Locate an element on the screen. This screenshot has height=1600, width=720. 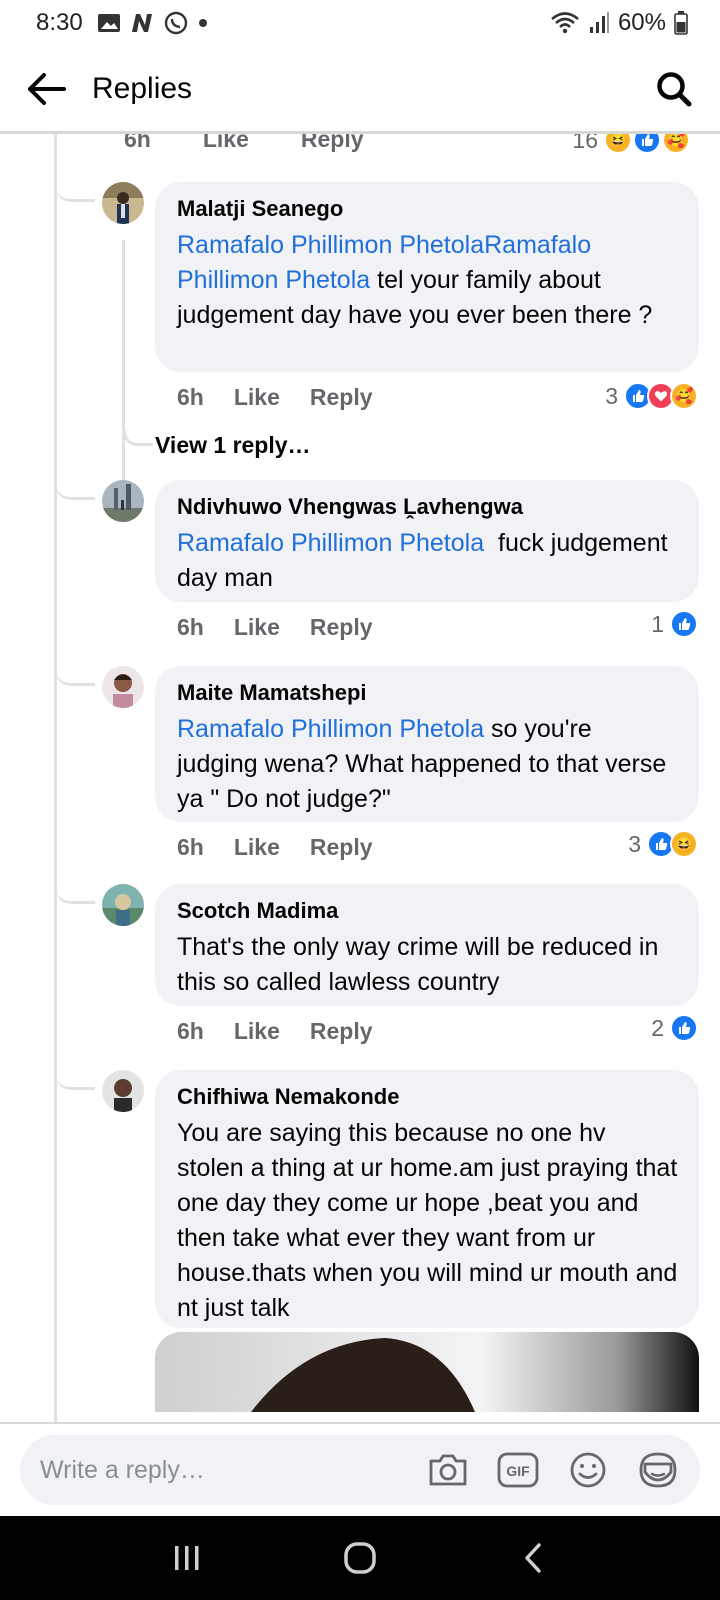
reaction-summary: 3 😆 is located at coordinates (663, 844).